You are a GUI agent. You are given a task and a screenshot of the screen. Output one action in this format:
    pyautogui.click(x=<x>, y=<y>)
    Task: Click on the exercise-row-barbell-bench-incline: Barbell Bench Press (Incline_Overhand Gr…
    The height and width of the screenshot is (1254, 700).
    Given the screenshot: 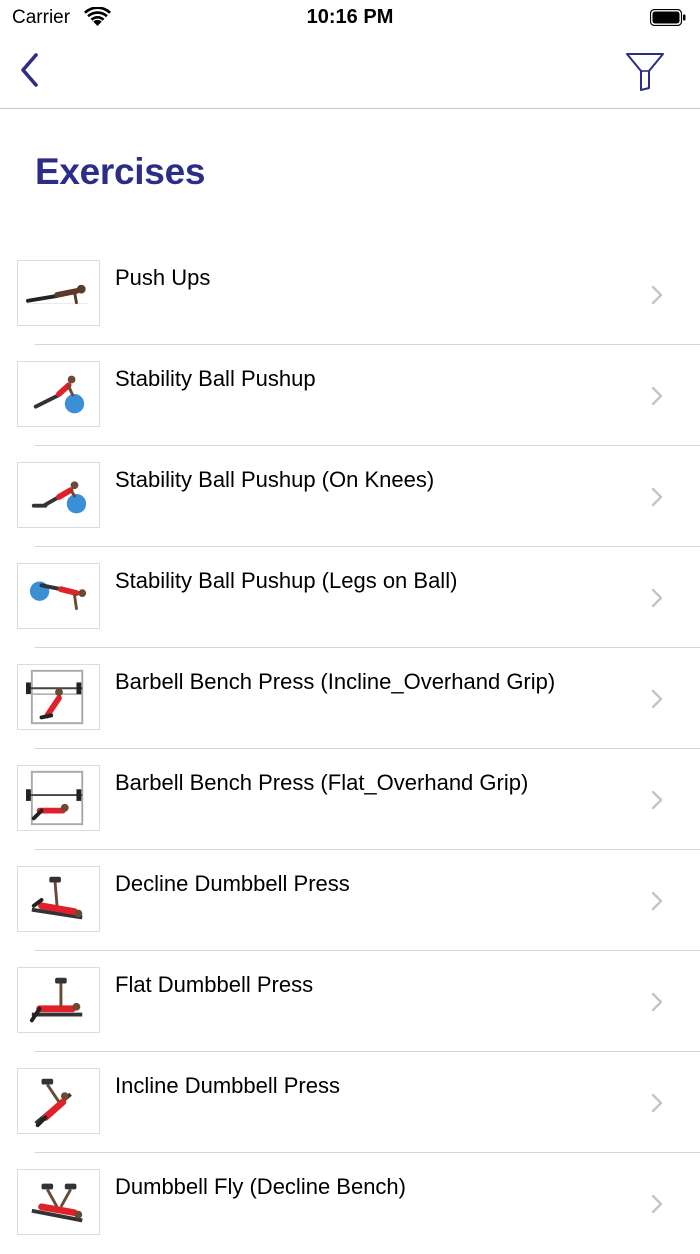 What is the action you would take?
    pyautogui.click(x=350, y=698)
    